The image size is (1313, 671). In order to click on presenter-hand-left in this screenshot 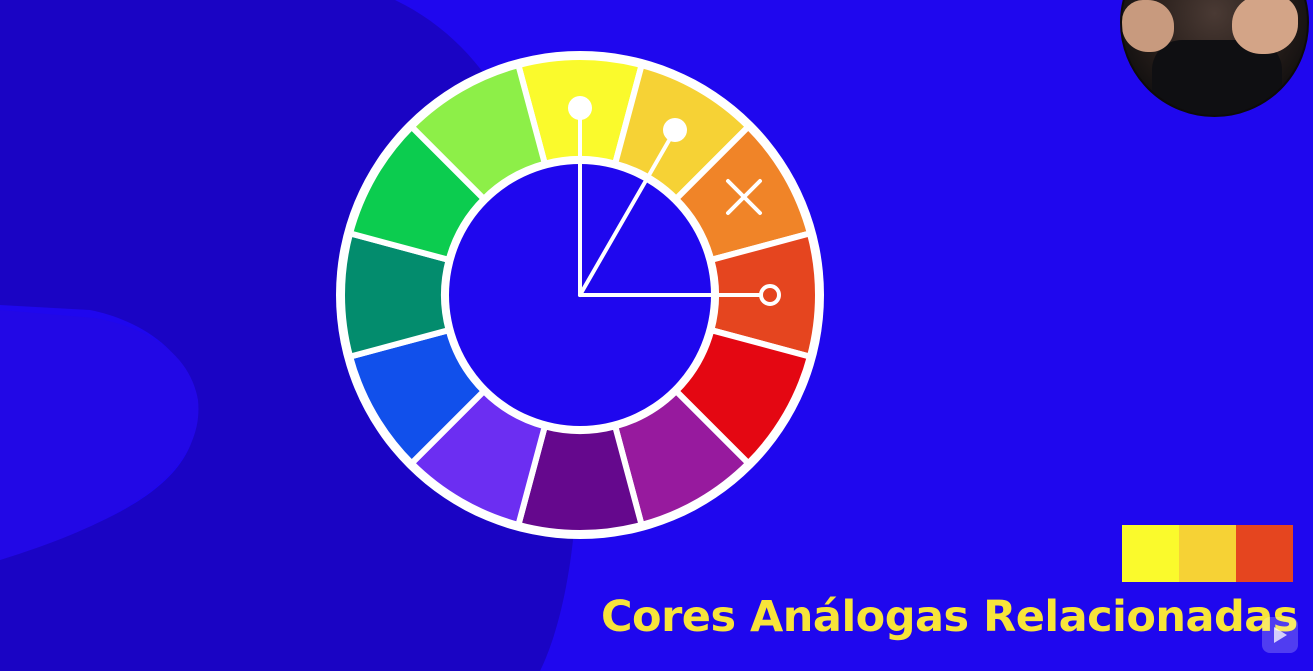, I will do `click(1148, 26)`.